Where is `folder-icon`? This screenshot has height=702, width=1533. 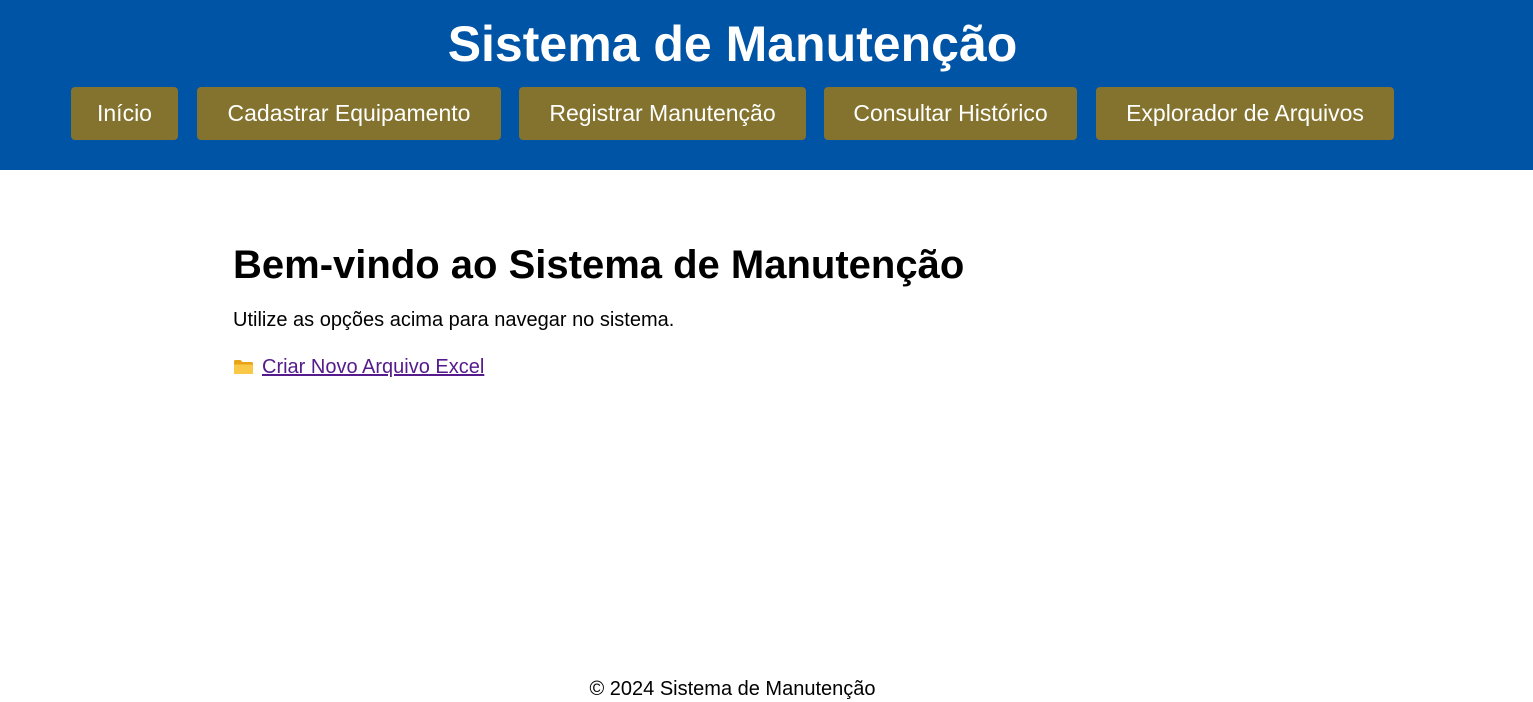
folder-icon is located at coordinates (243, 365).